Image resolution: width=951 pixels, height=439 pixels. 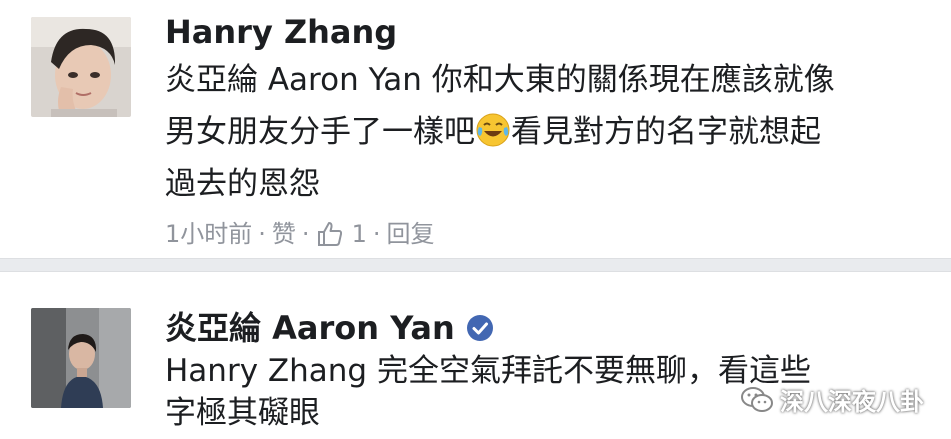 What do you see at coordinates (666, 132) in the screenshot?
I see `comment-text-segment: 看見對方的名字就想起` at bounding box center [666, 132].